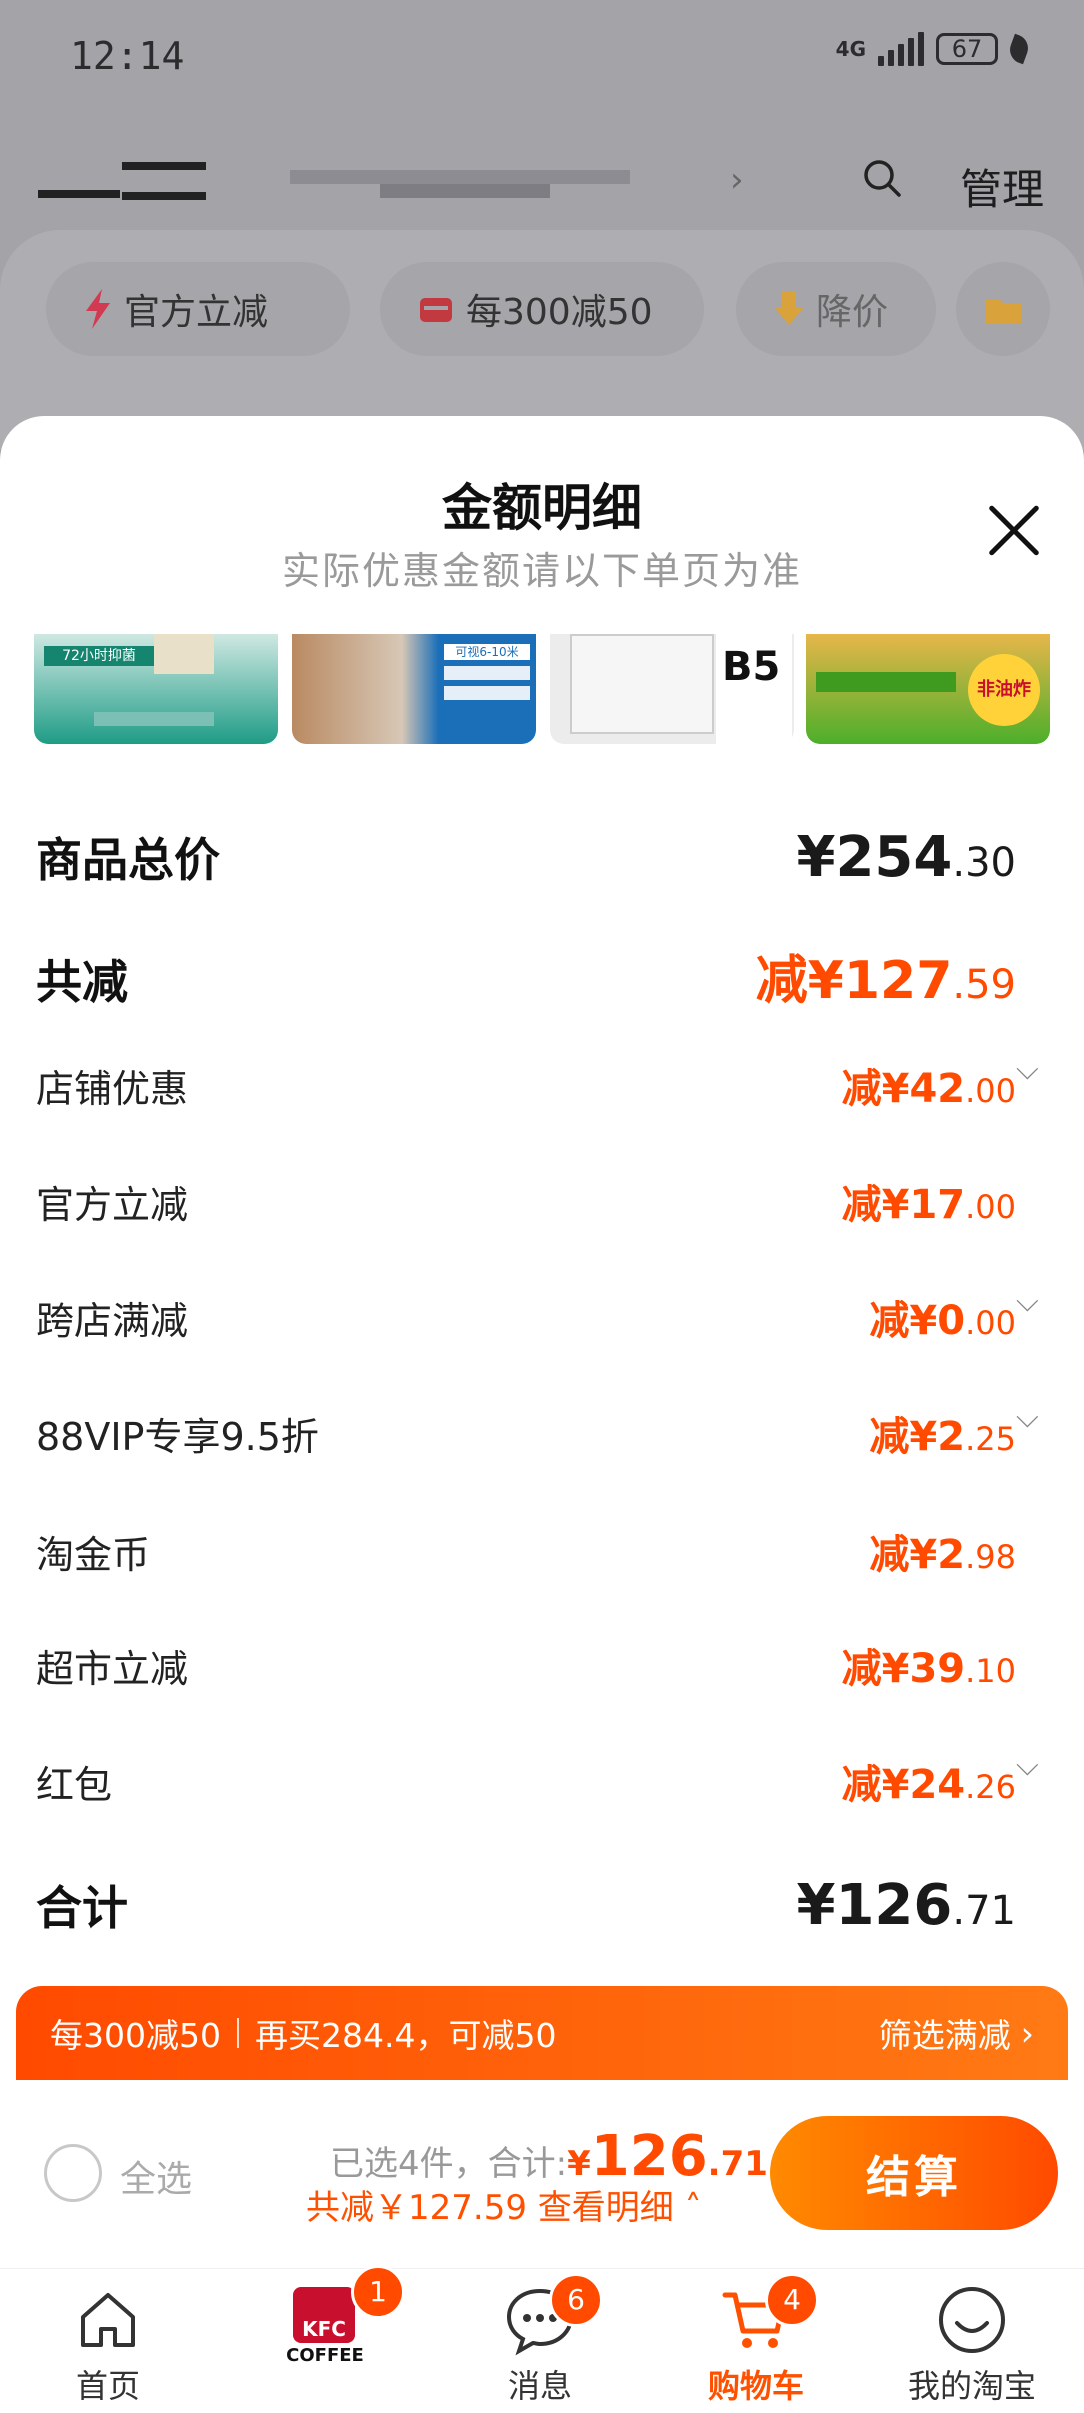 The width and height of the screenshot is (1084, 2413). I want to click on amount-row-label: 红包, so click(74, 1785).